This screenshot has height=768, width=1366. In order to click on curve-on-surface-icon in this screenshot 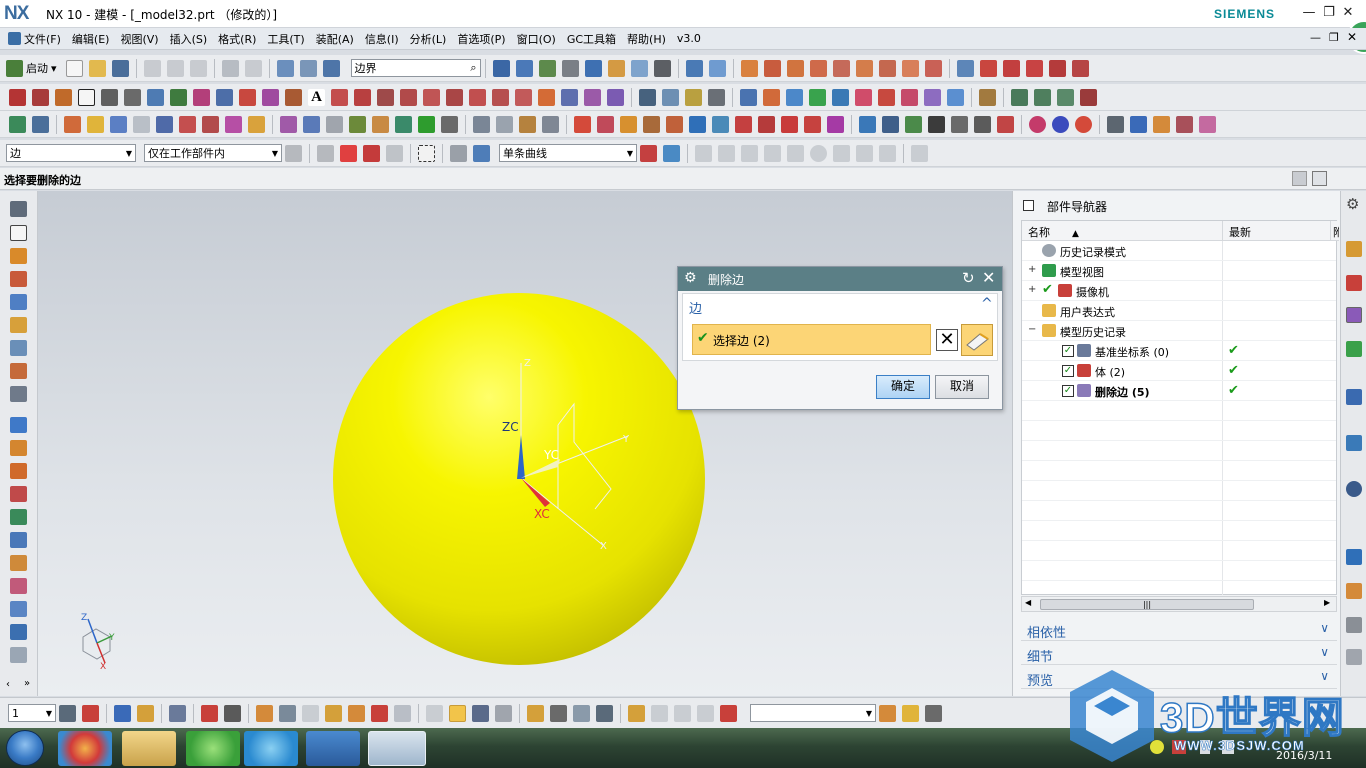, I will do `click(270, 97)`.